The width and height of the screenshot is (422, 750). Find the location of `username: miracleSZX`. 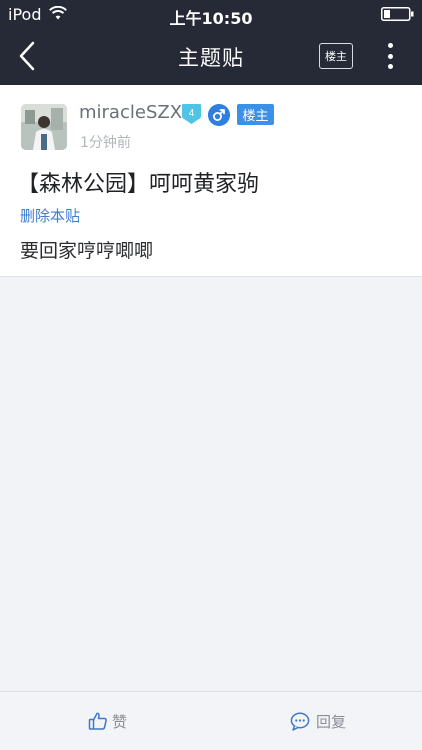

username: miracleSZX is located at coordinates (130, 112).